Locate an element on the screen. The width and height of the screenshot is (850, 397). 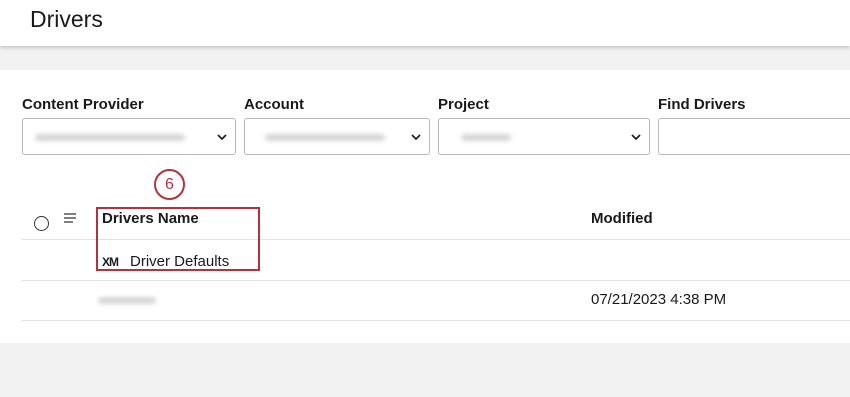
annotation-highlight-box is located at coordinates (178, 239).